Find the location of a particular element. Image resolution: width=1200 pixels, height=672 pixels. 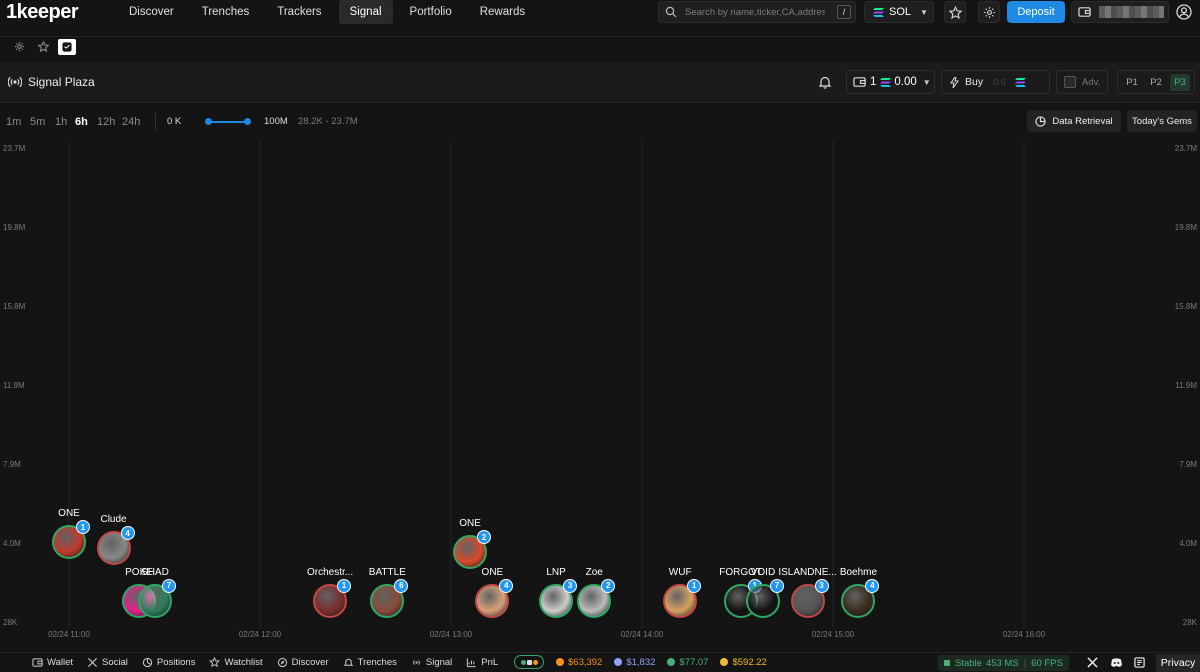

timeframe-24h: 24h is located at coordinates (131, 122).